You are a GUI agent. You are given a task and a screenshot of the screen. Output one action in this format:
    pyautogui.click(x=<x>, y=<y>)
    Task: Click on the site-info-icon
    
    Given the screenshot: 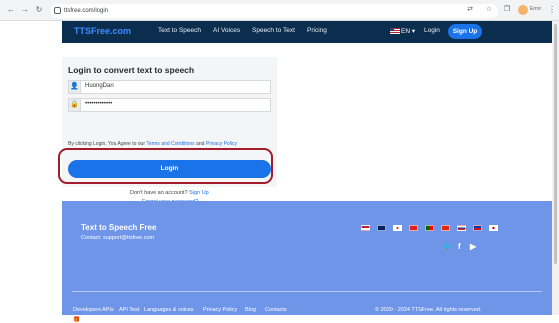 What is the action you would take?
    pyautogui.click(x=57, y=10)
    